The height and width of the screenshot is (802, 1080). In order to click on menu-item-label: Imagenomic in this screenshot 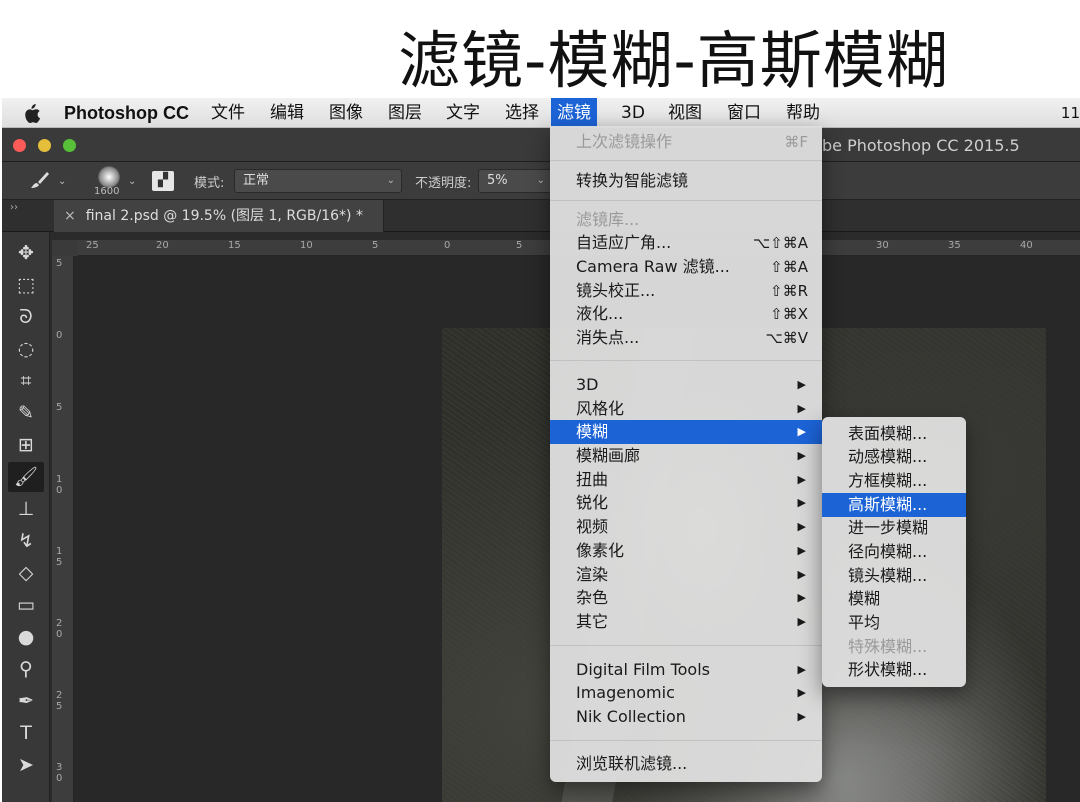, I will do `click(625, 692)`.